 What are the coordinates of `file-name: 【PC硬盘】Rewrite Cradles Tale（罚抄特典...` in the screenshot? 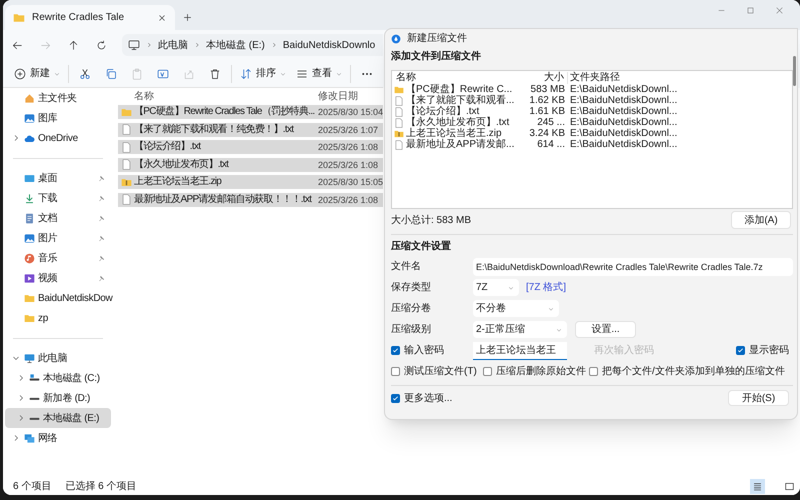 It's located at (225, 112).